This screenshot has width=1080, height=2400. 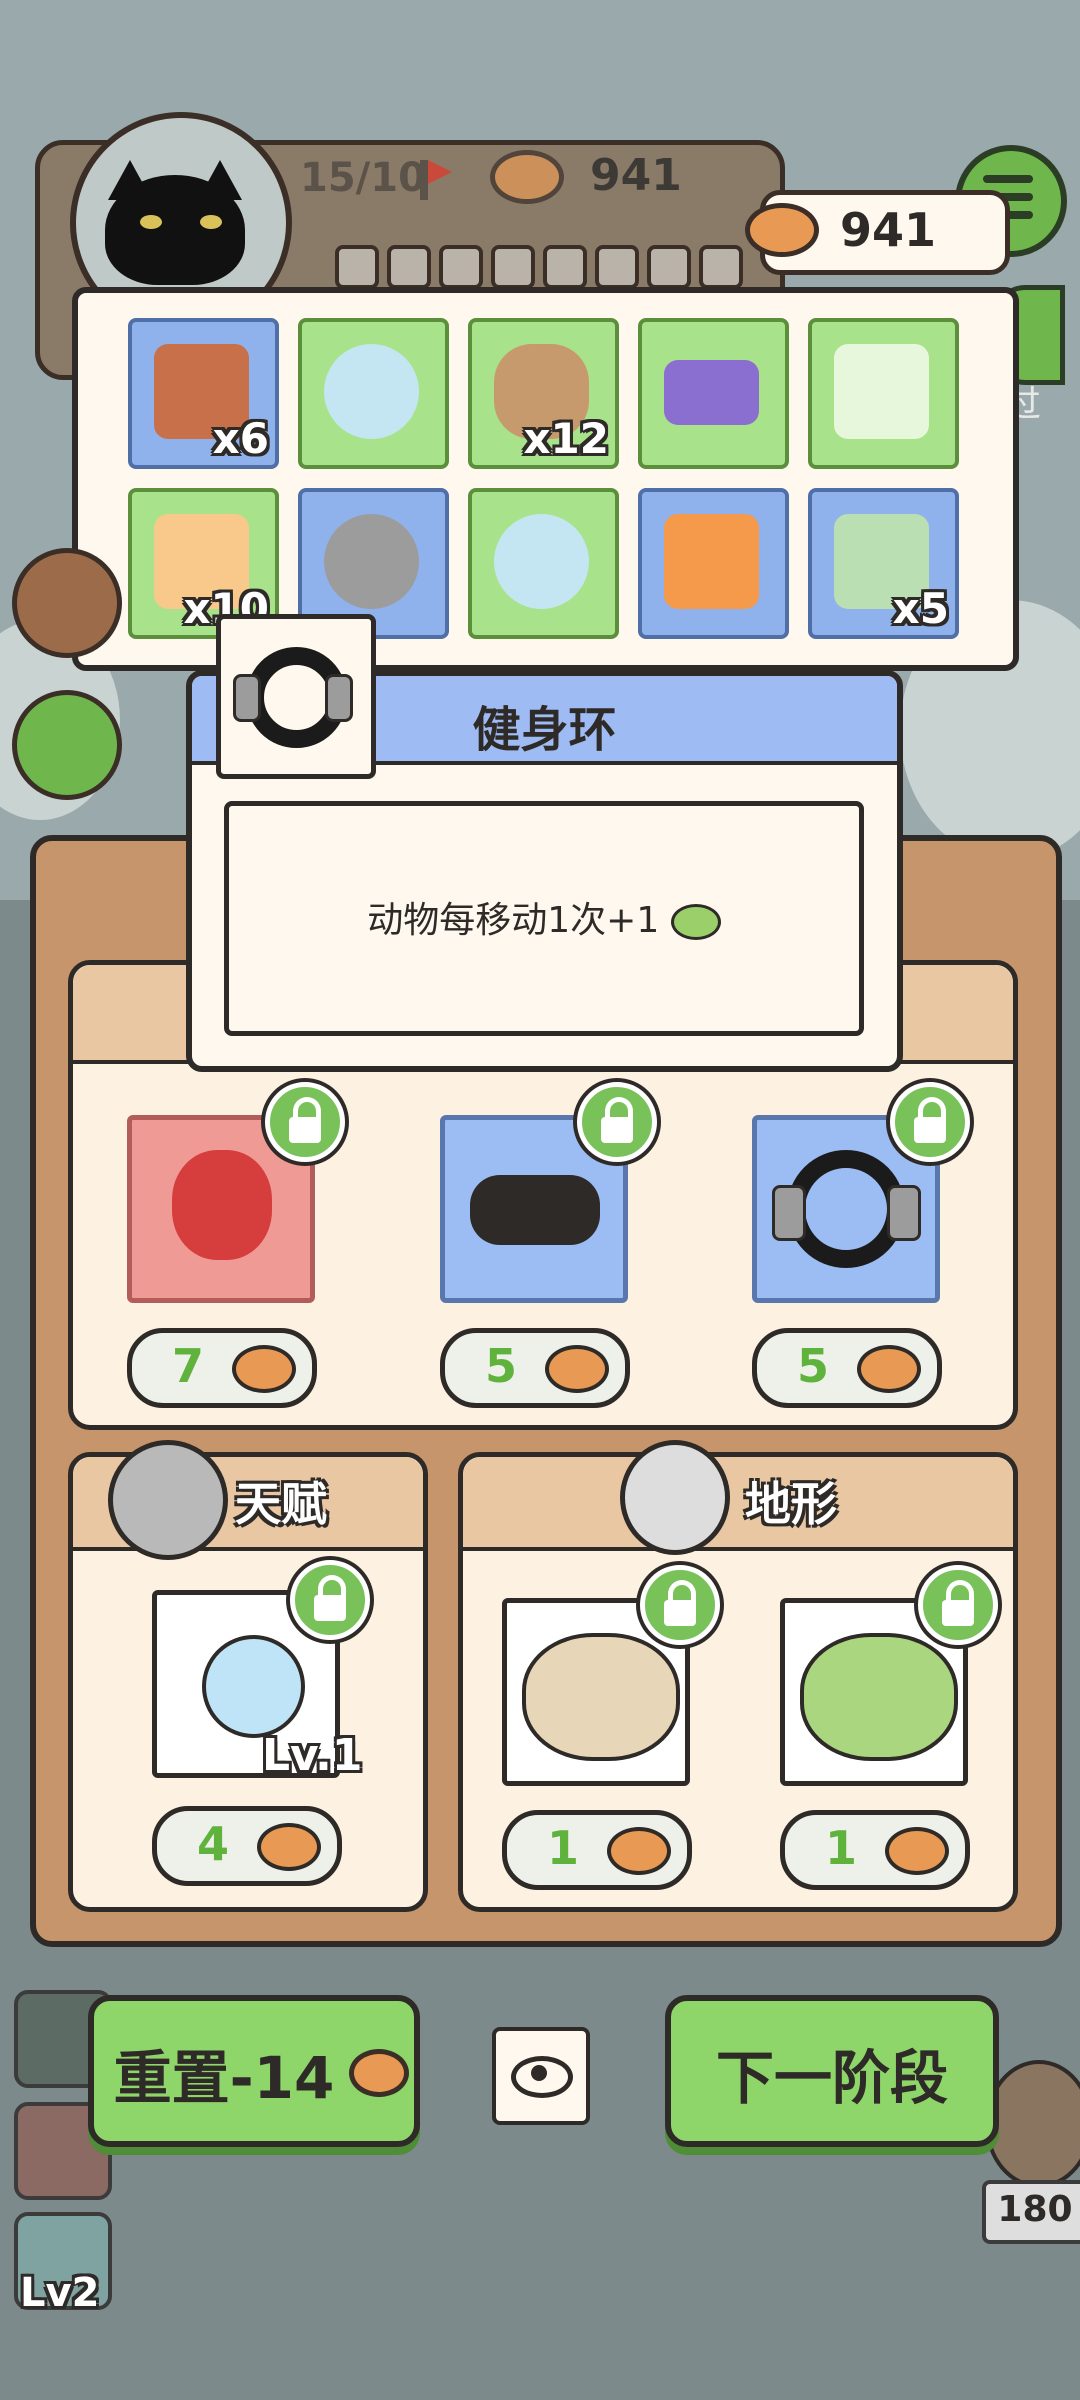 I want to click on talent-level: Lv.1, so click(x=312, y=1755).